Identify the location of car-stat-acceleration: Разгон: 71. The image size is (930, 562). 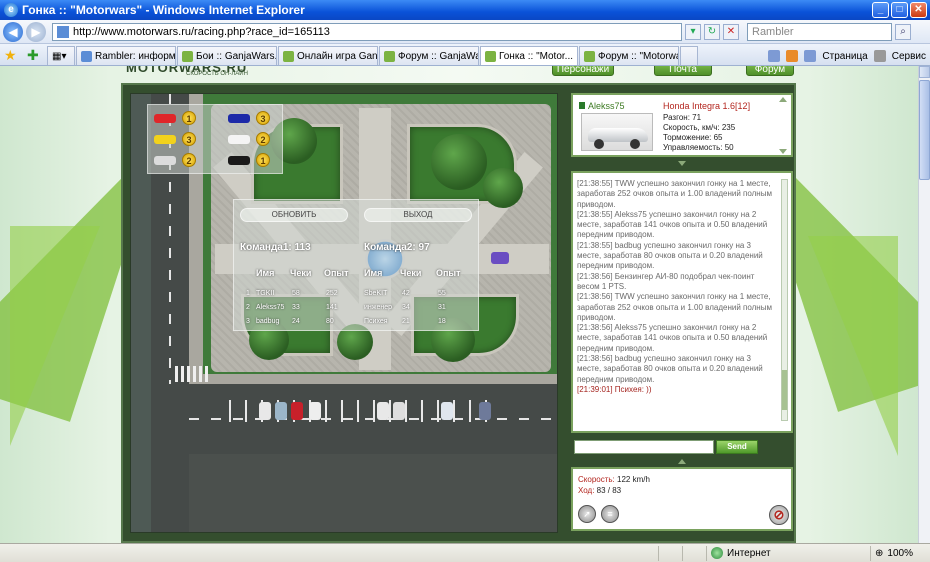
(682, 117).